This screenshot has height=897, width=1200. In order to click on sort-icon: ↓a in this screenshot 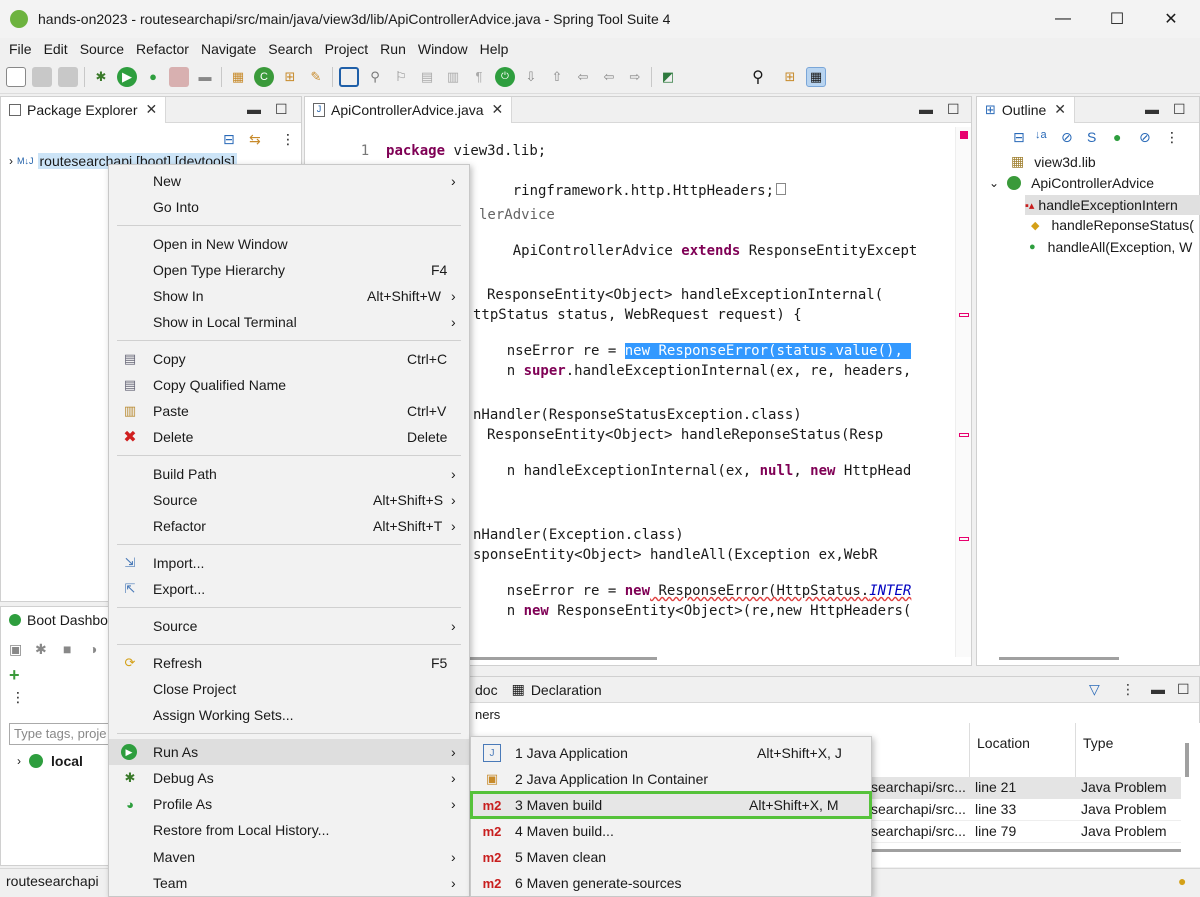, I will do `click(1048, 137)`.